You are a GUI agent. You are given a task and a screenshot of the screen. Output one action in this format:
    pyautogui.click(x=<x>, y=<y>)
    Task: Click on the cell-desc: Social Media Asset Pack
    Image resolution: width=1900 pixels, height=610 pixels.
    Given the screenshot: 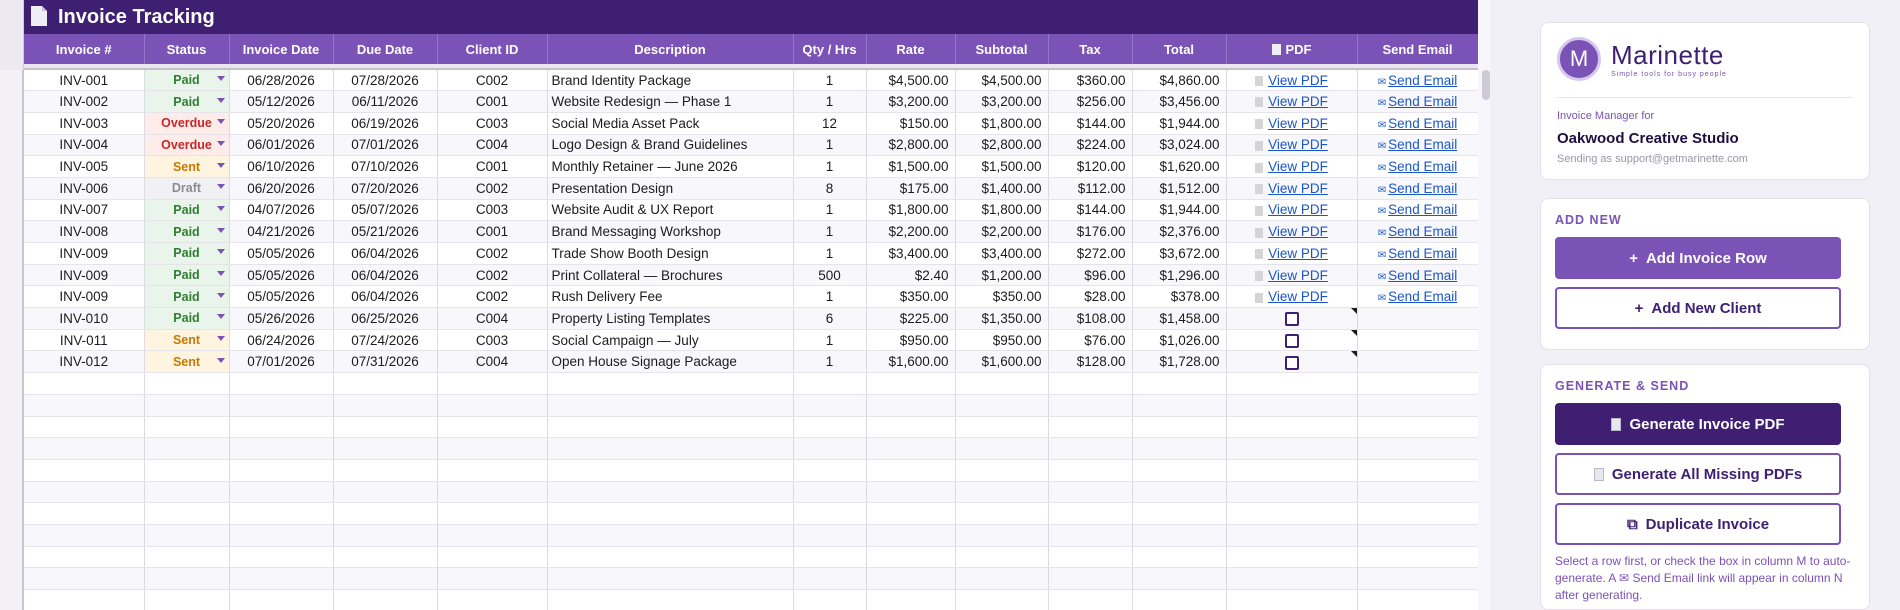 What is the action you would take?
    pyautogui.click(x=670, y=123)
    